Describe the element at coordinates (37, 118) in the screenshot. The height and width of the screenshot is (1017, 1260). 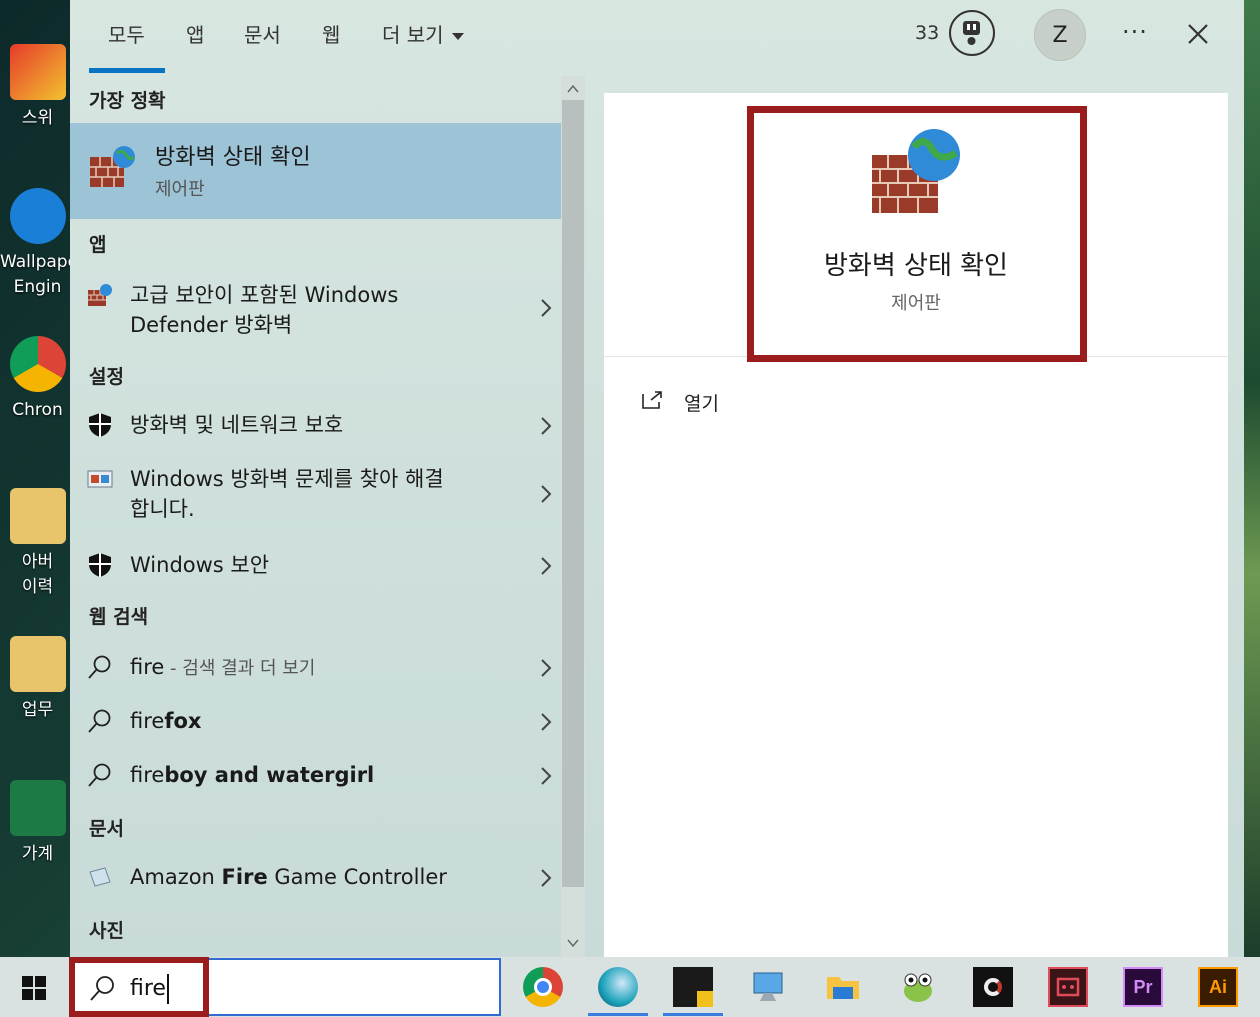
I see `desktop-icon-label: 스위` at that location.